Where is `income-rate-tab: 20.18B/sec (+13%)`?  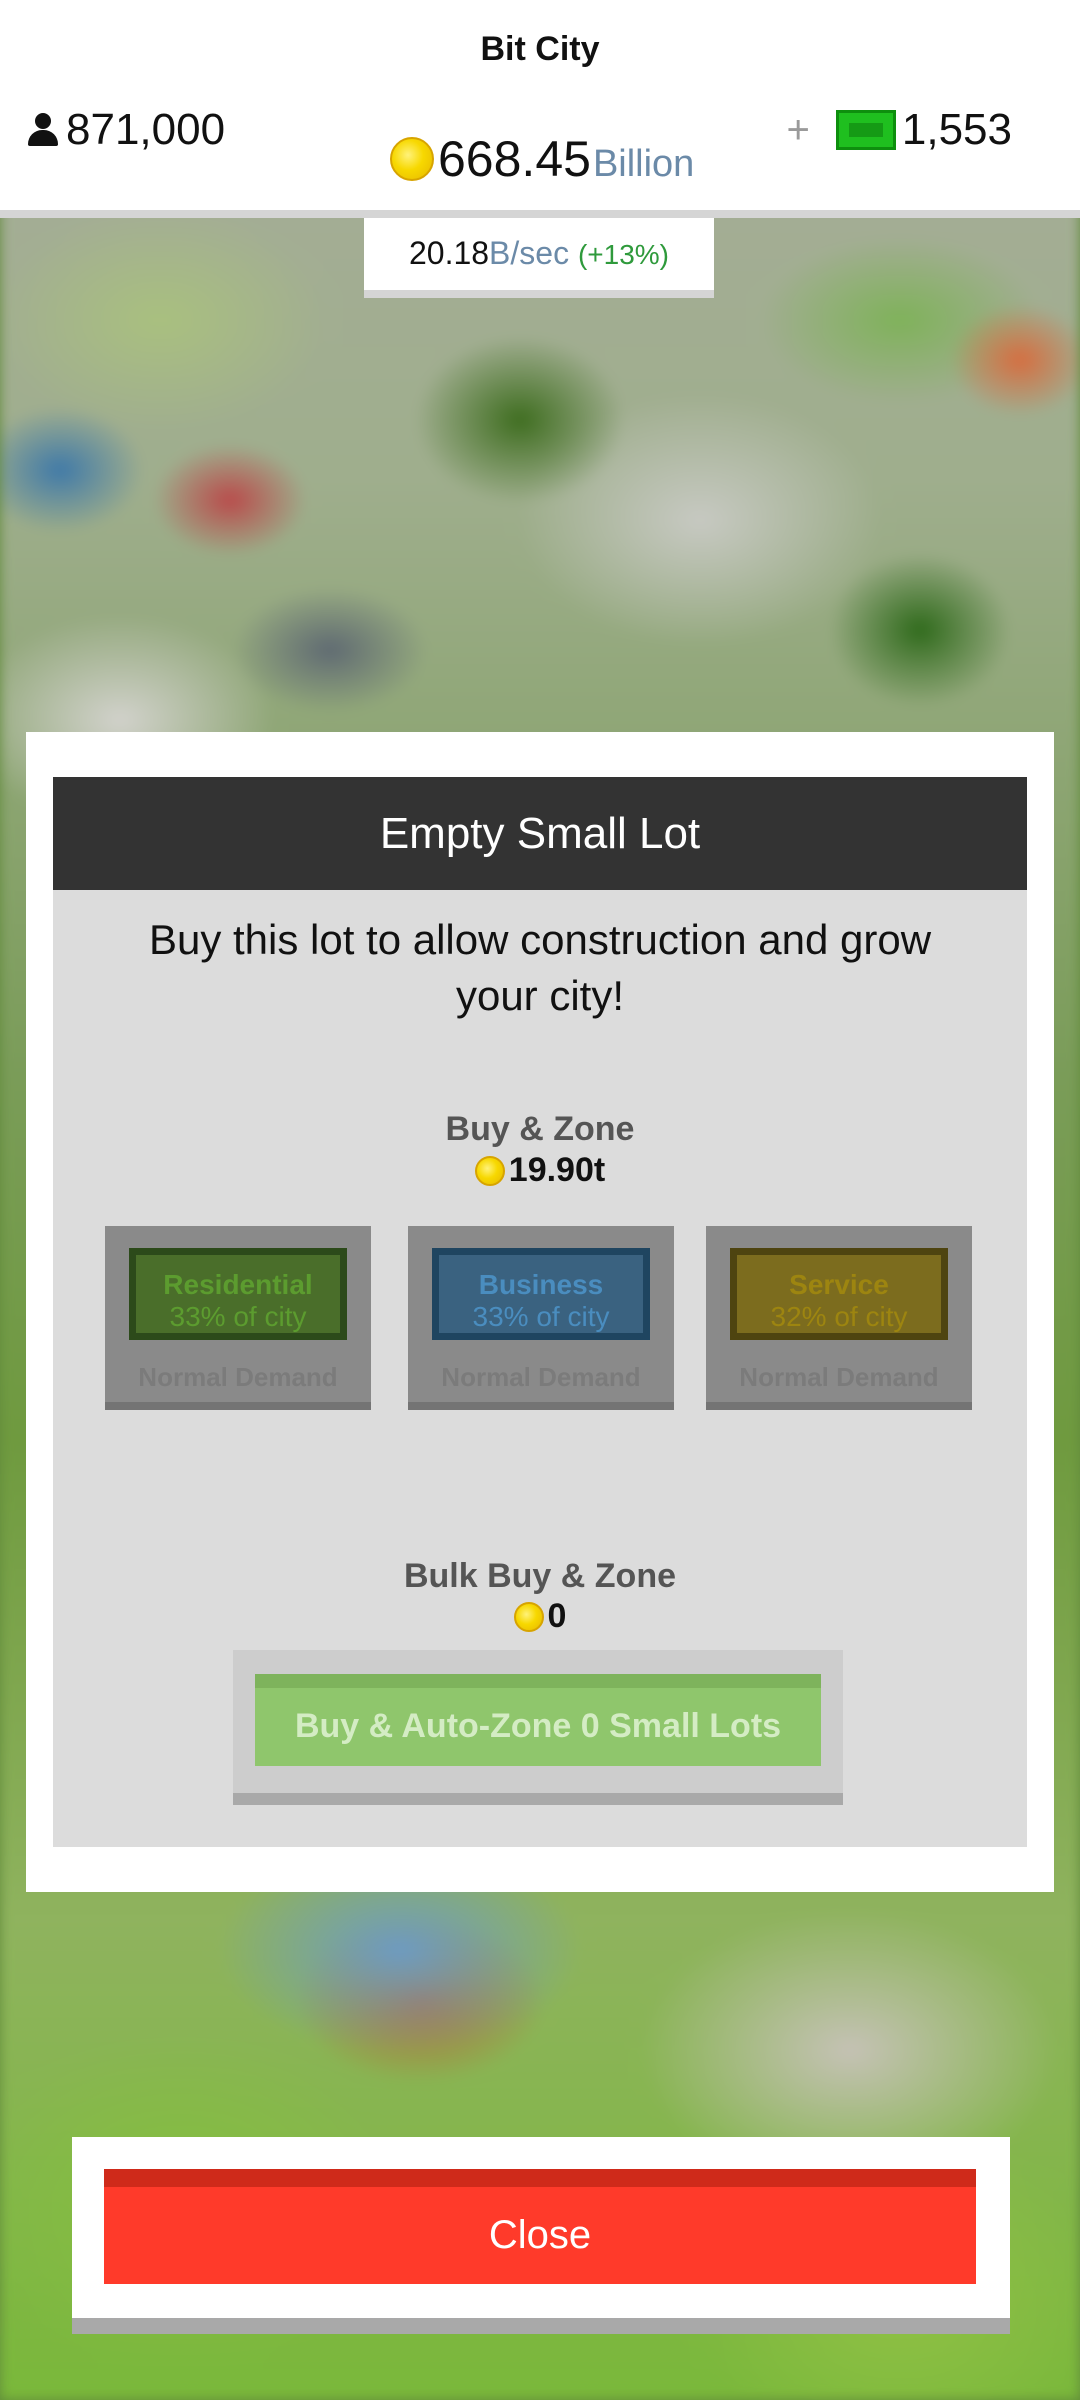 income-rate-tab: 20.18B/sec (+13%) is located at coordinates (539, 258).